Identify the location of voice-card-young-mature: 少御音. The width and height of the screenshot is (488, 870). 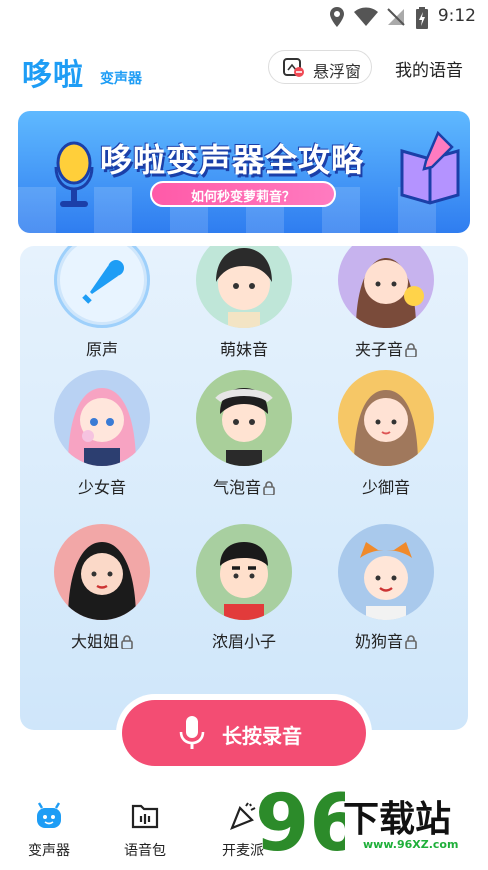
(386, 435).